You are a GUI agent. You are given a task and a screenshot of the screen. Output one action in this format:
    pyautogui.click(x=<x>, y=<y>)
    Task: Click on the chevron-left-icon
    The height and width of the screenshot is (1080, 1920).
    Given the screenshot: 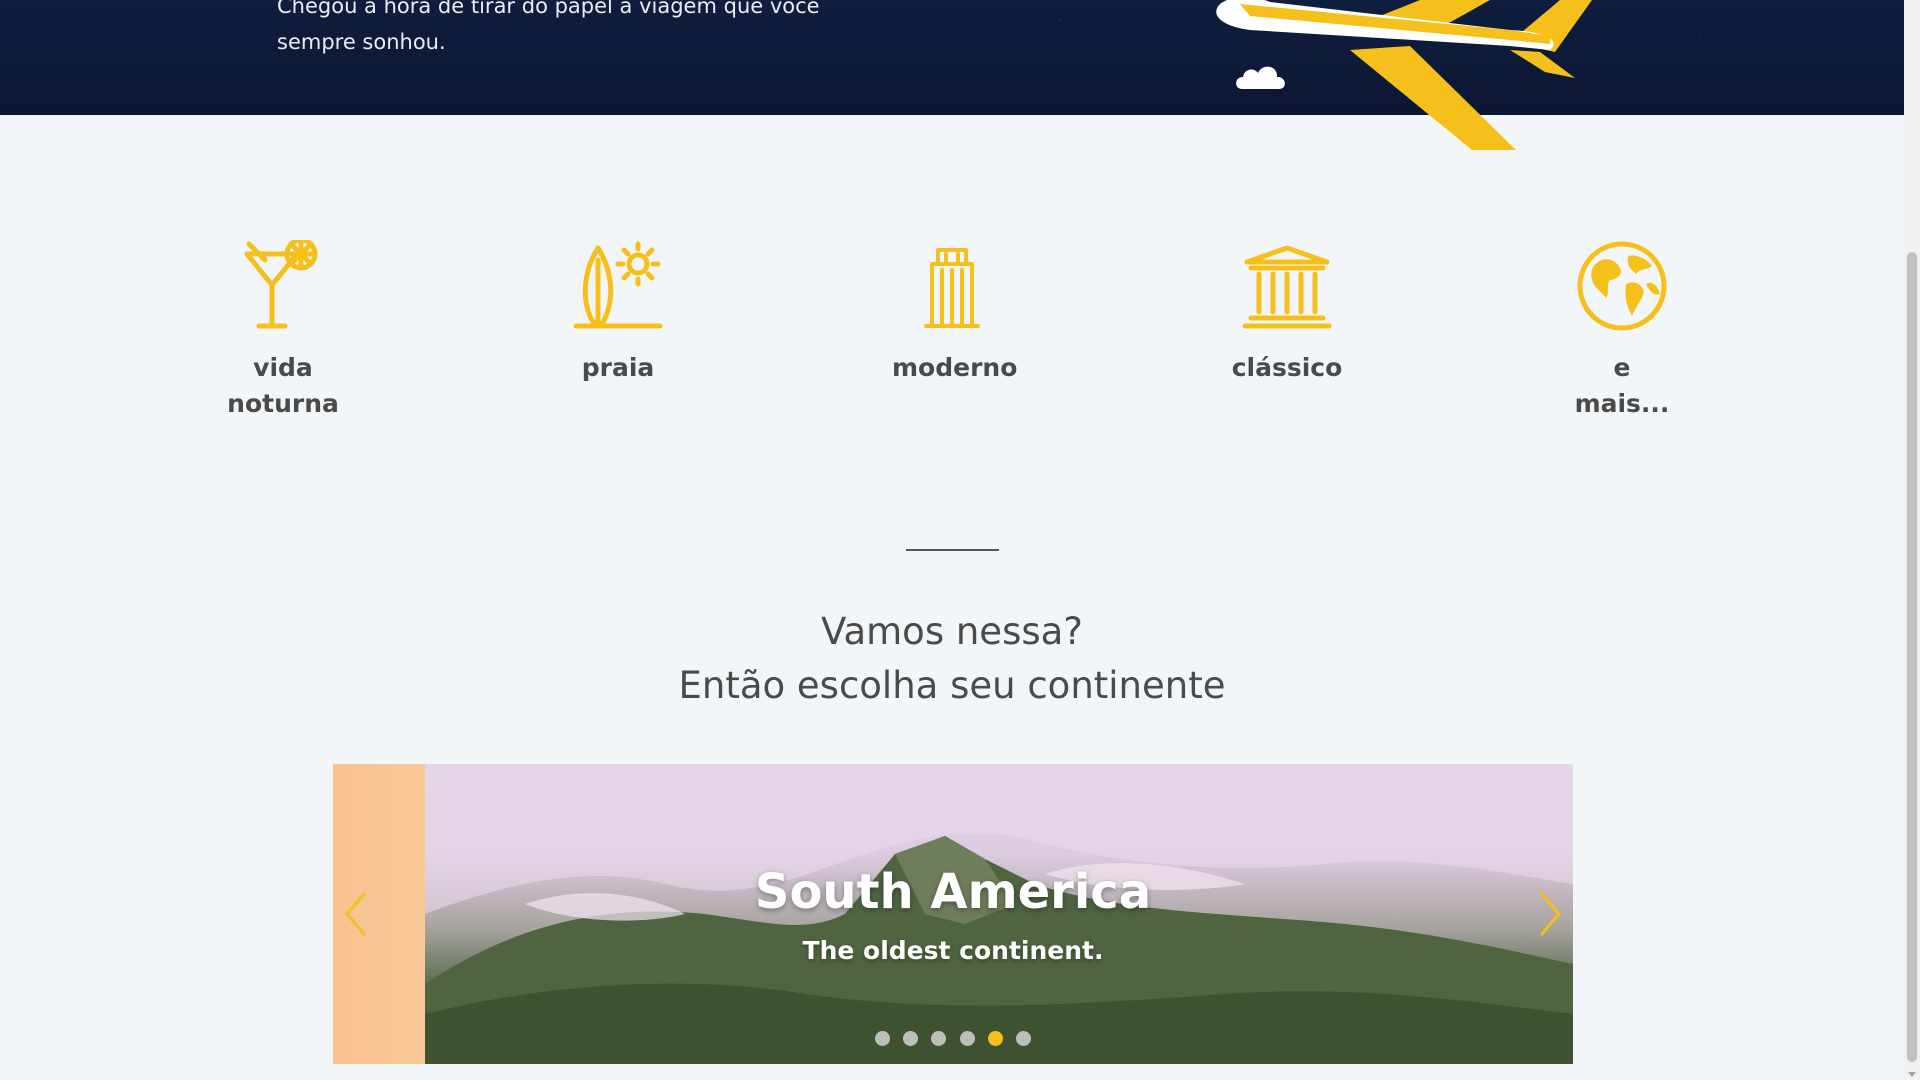 What is the action you would take?
    pyautogui.click(x=356, y=914)
    